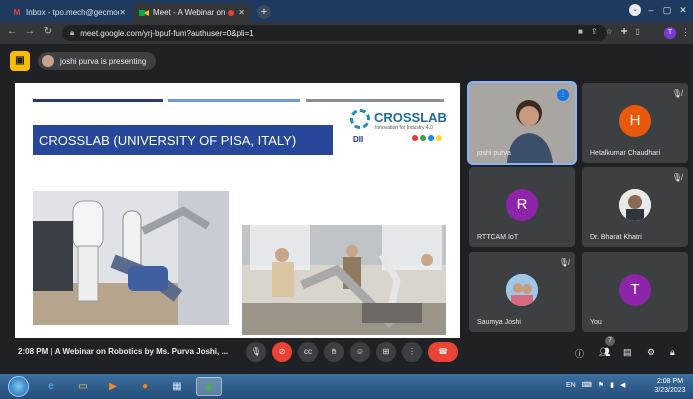 Image resolution: width=693 pixels, height=399 pixels. What do you see at coordinates (622, 385) in the screenshot?
I see `volume-icon: ◀` at bounding box center [622, 385].